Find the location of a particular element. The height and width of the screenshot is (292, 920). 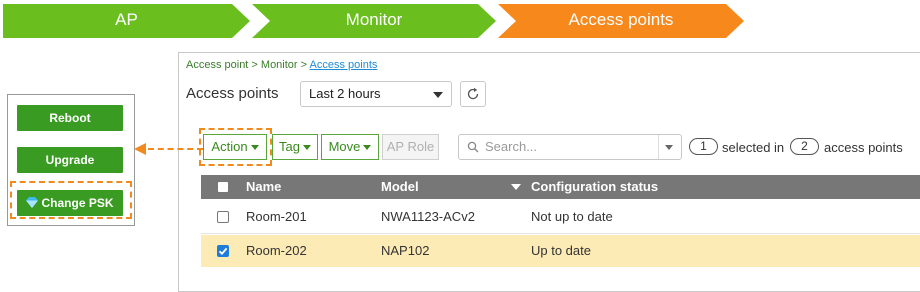

row-config-status: Up to date is located at coordinates (561, 250).